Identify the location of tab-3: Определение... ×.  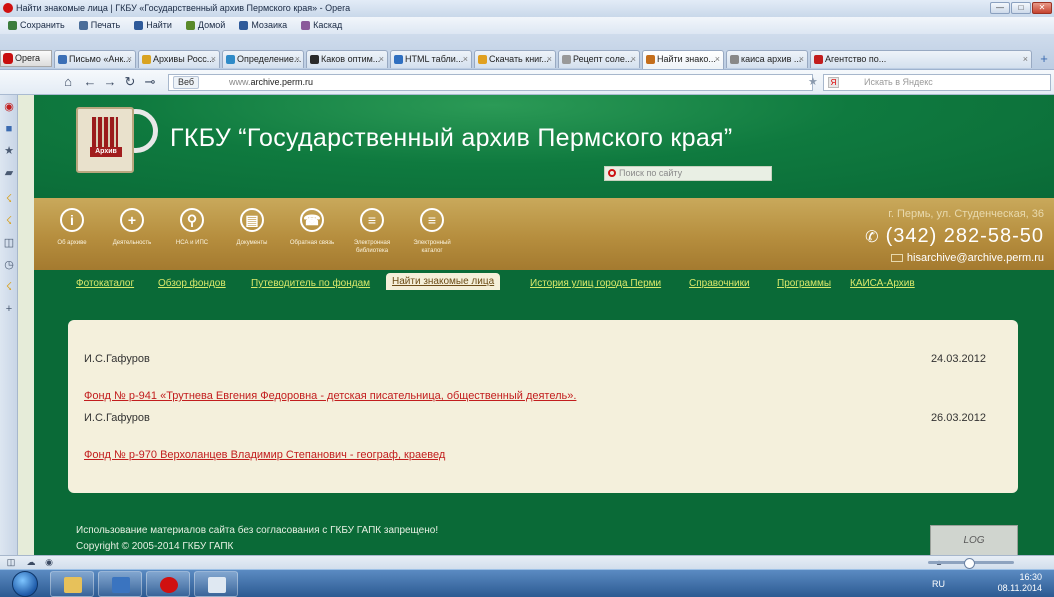
(263, 59).